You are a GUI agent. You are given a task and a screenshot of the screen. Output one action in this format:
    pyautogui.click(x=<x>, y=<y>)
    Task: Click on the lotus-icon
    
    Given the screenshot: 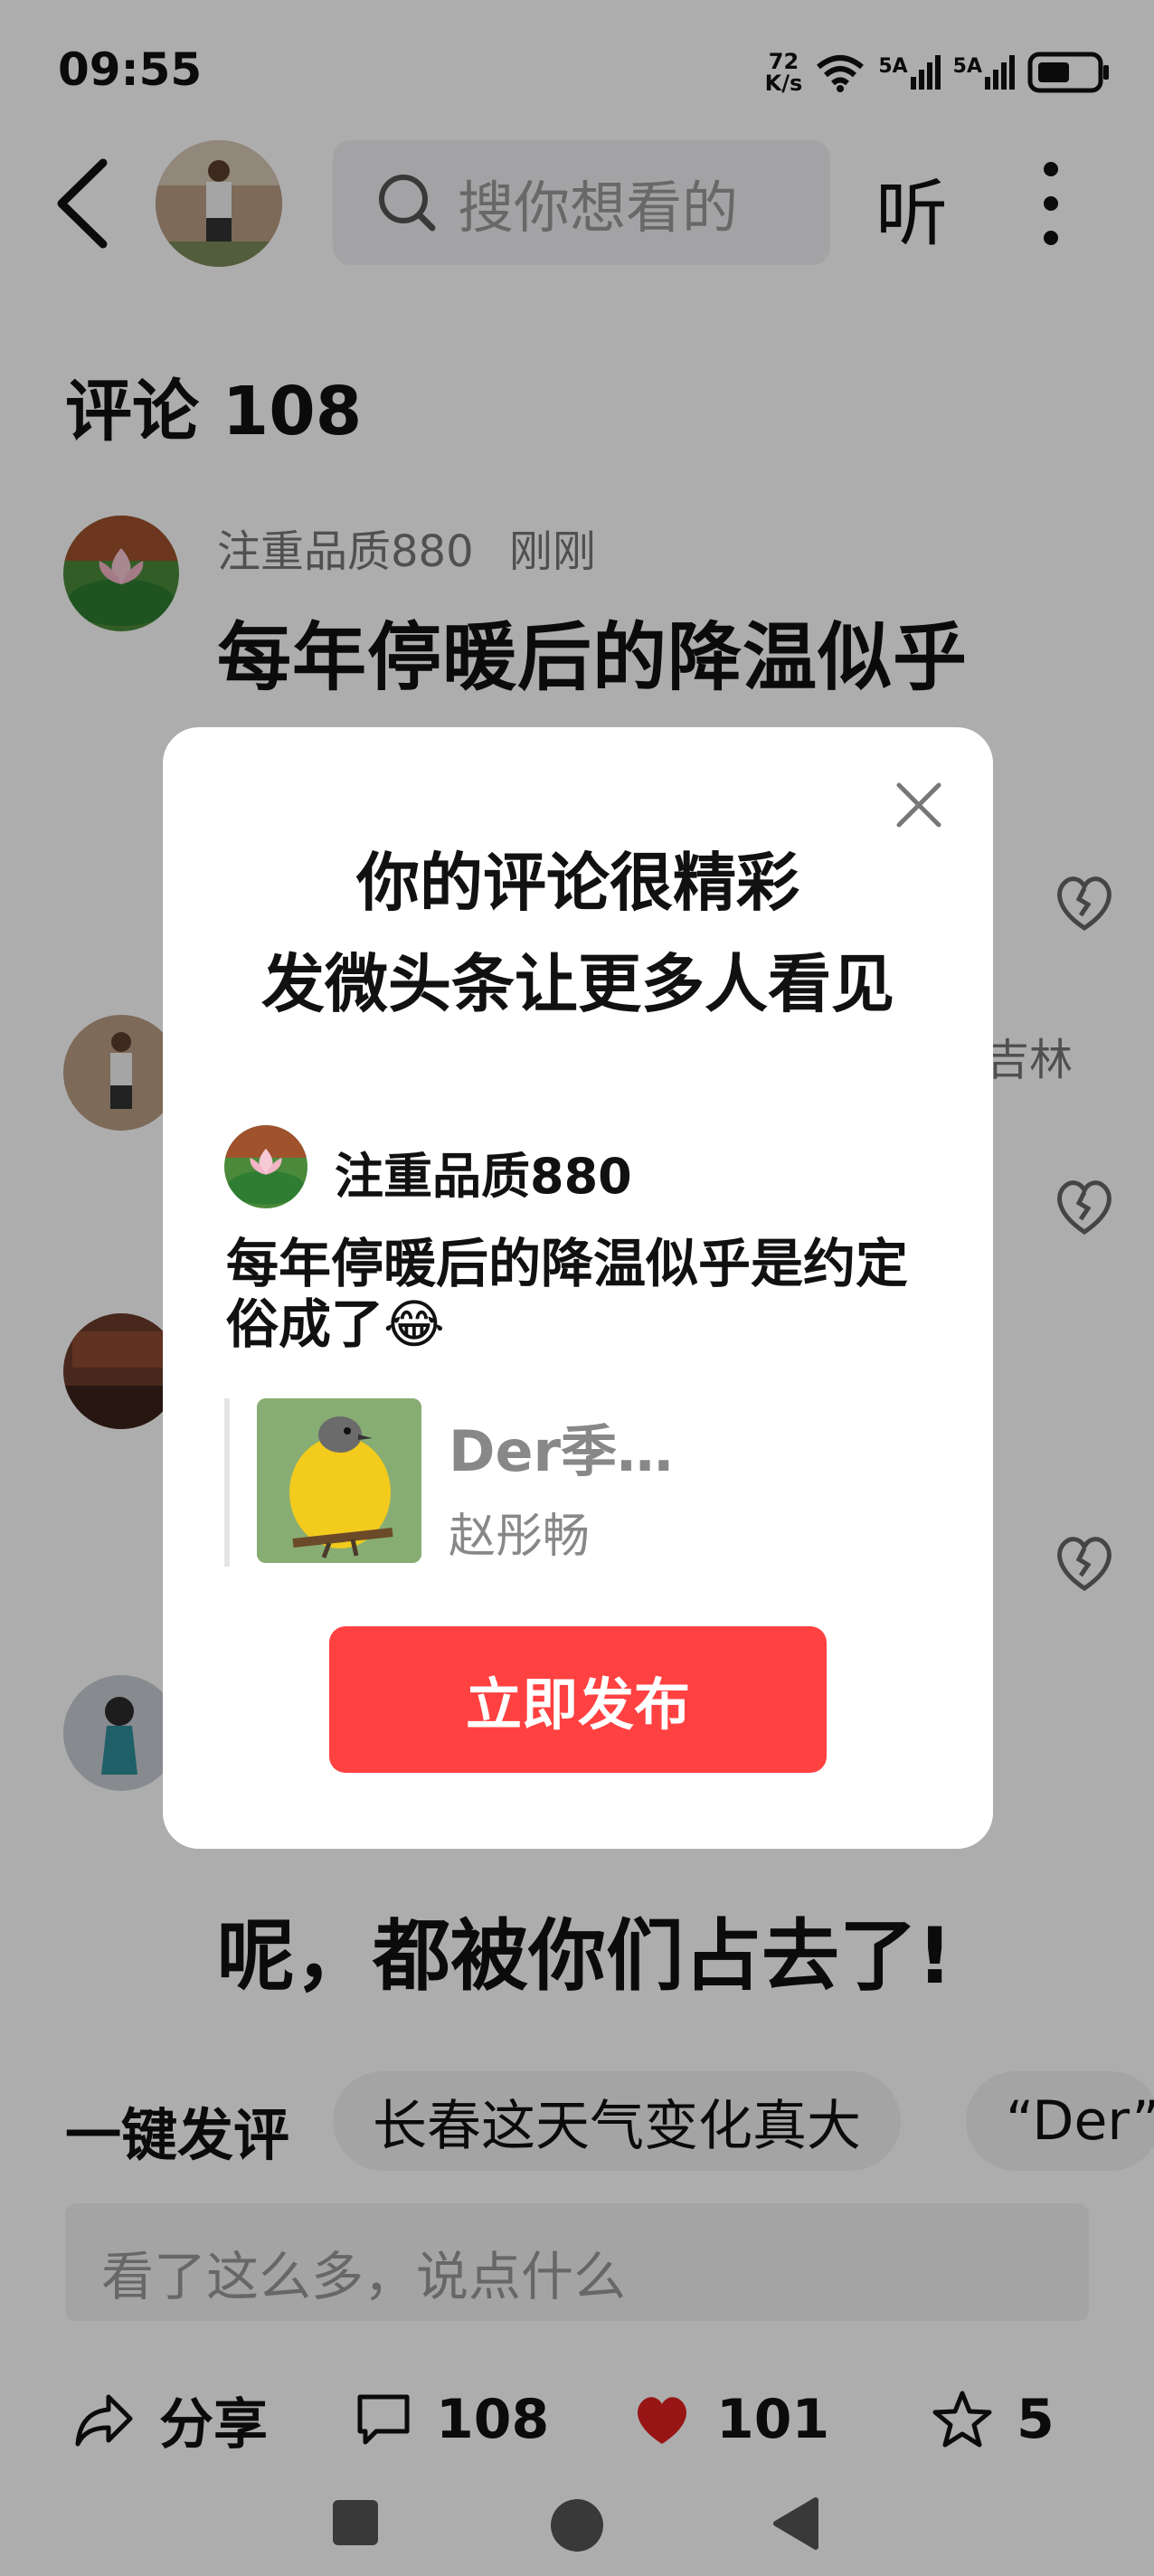 What is the action you would take?
    pyautogui.click(x=265, y=1166)
    